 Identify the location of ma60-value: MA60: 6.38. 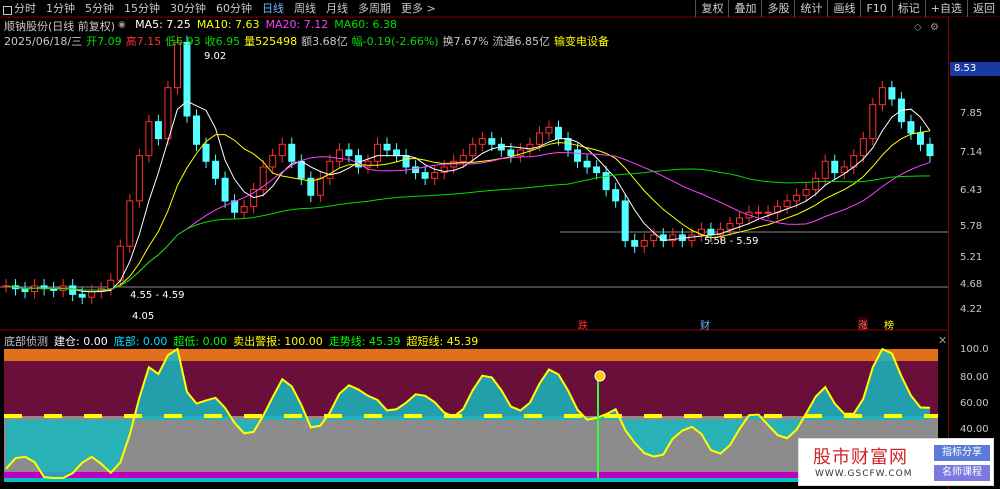
(365, 24).